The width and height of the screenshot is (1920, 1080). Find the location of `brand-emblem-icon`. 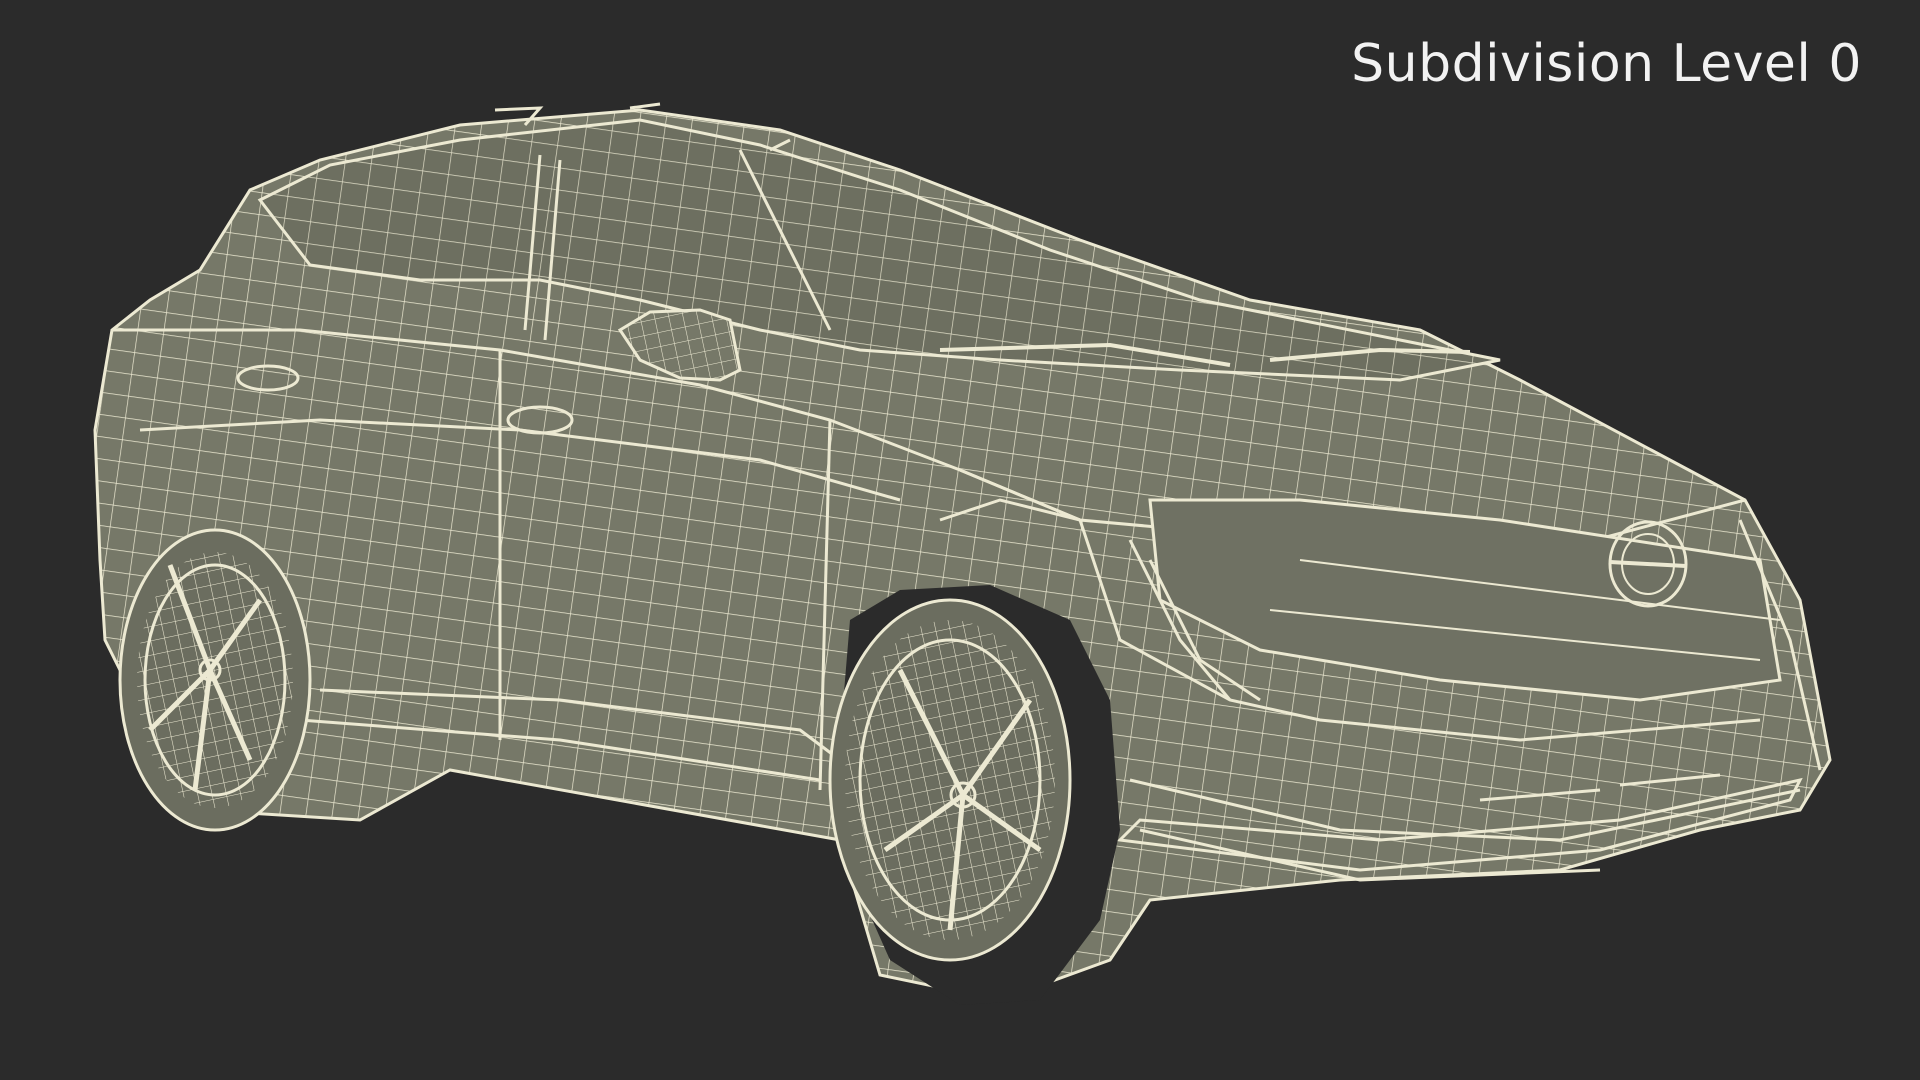

brand-emblem-icon is located at coordinates (1648, 564).